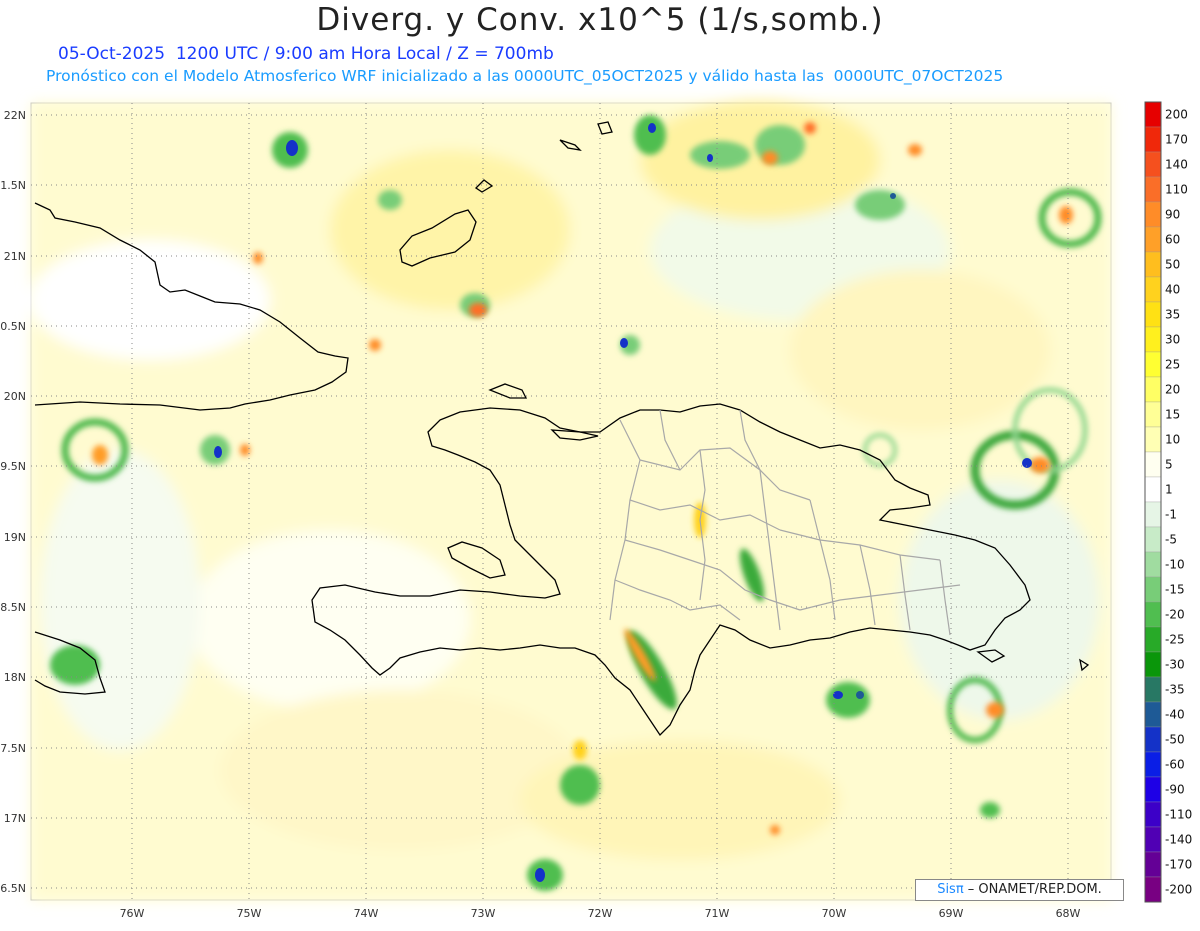 The height and width of the screenshot is (931, 1200). What do you see at coordinates (1175, 665) in the screenshot?
I see `legend-label: -30` at bounding box center [1175, 665].